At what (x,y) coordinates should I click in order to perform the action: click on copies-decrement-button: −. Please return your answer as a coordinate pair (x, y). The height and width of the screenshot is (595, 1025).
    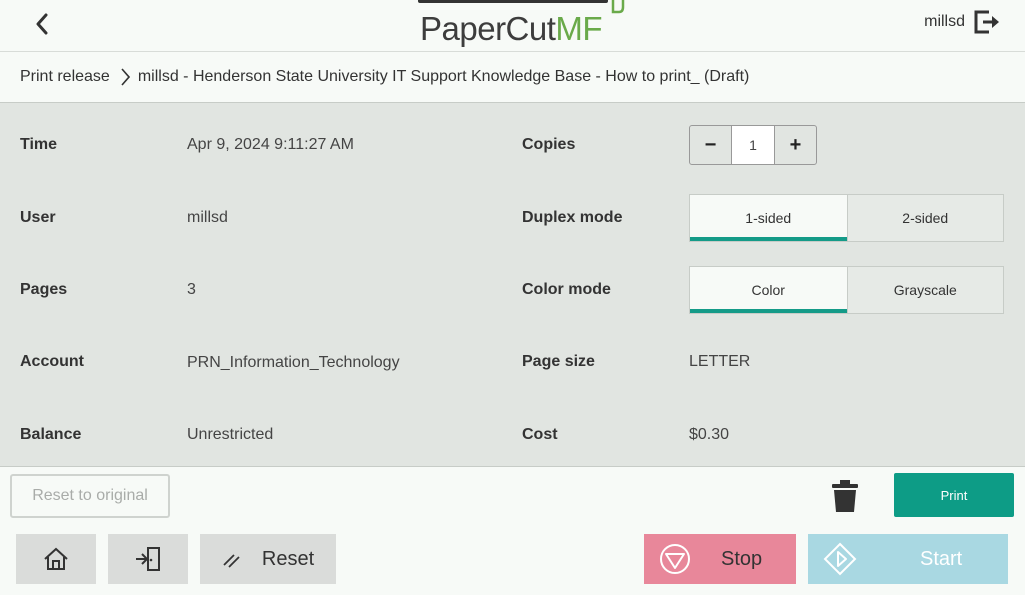
    Looking at the image, I should click on (710, 145).